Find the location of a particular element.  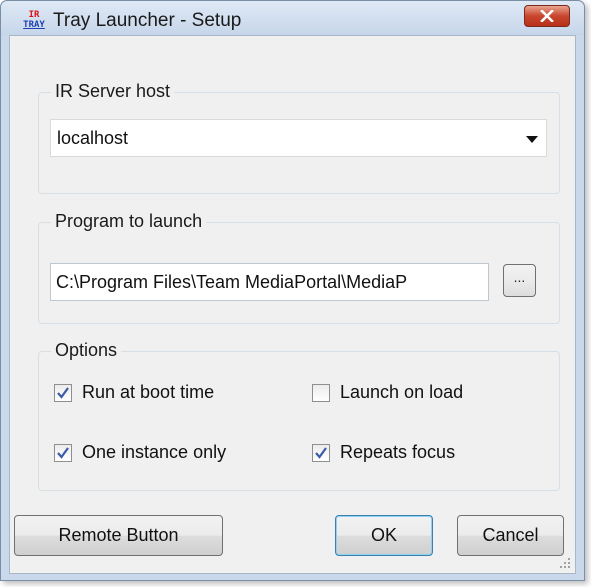

run-at-boot-checkbox: Run at boot time is located at coordinates (154, 394).